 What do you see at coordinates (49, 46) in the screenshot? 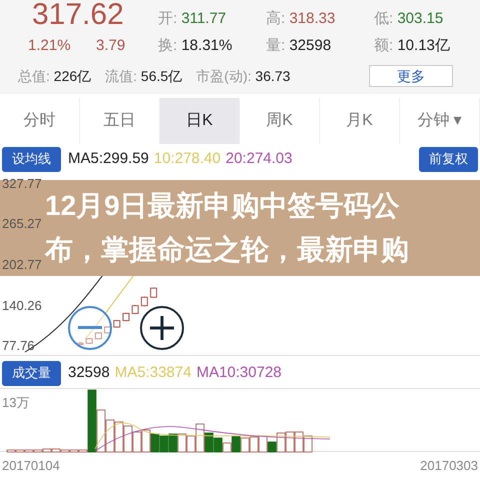
I see `change-percent: 1.21%` at bounding box center [49, 46].